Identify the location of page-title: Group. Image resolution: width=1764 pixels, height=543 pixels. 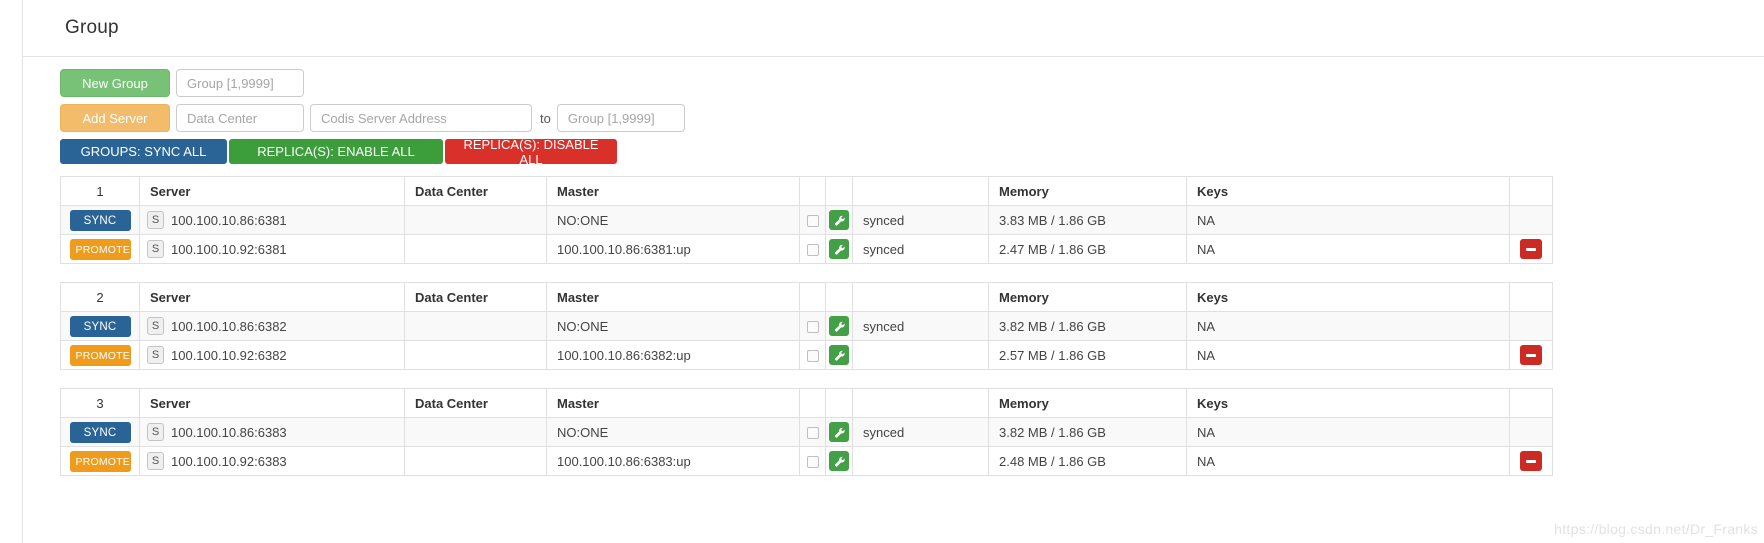
(92, 27).